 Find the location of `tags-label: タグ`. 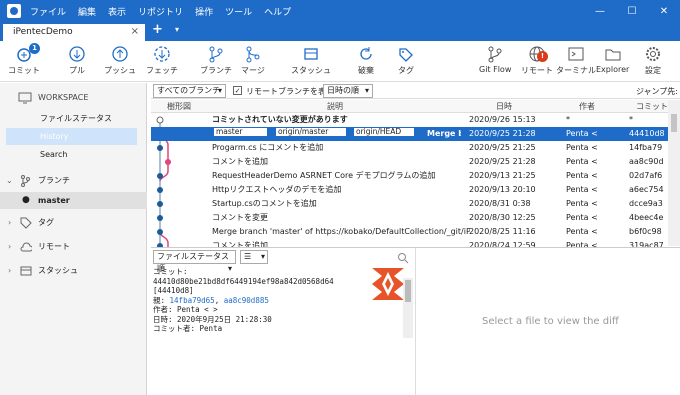

tags-label: タグ is located at coordinates (46, 222).